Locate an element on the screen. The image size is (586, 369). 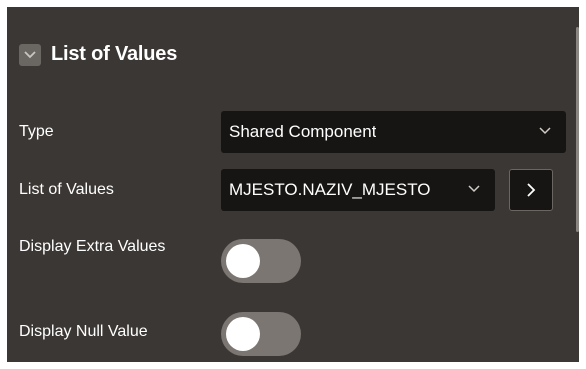
display-extra-values-toggle is located at coordinates (261, 261).